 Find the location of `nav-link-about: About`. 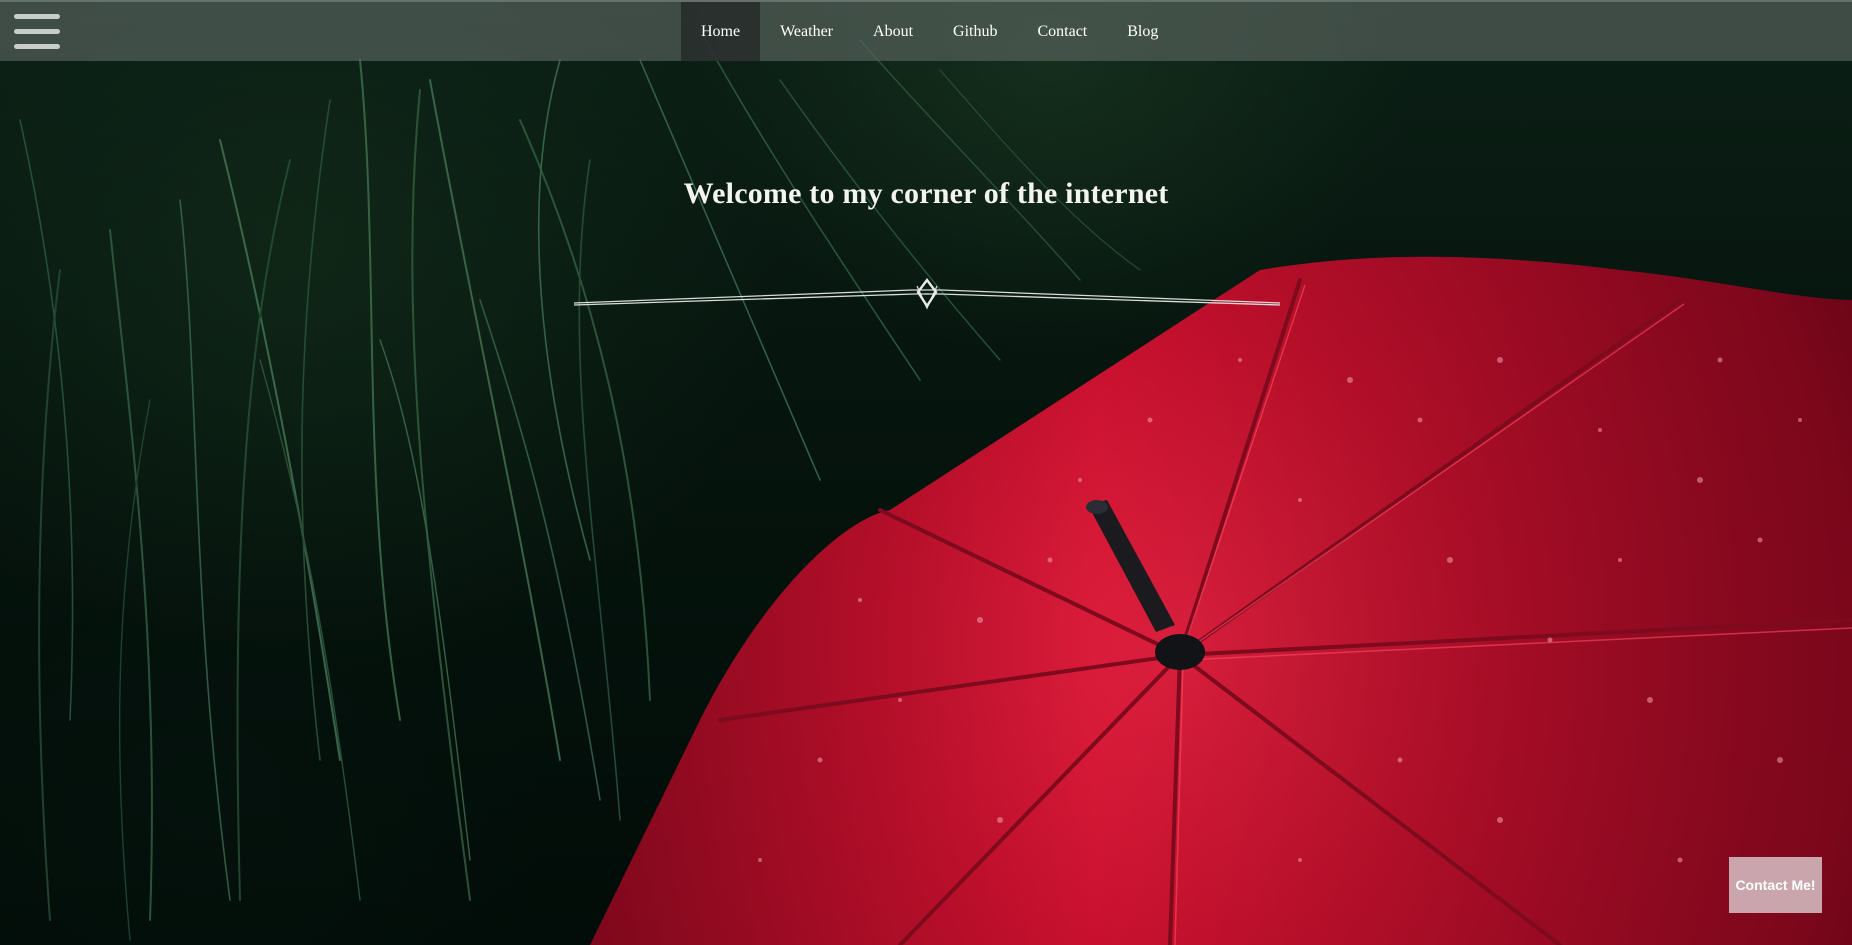

nav-link-about: About is located at coordinates (893, 31).